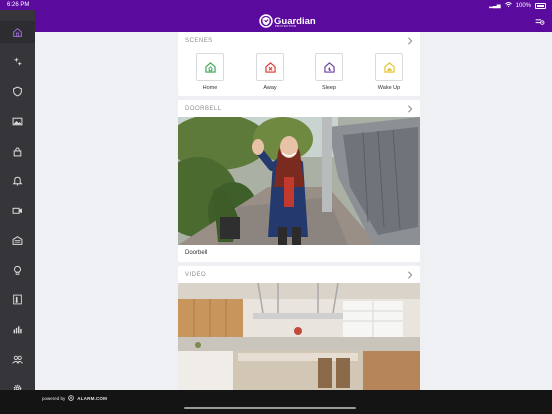 This screenshot has width=552, height=414. I want to click on scene-away-button: Away, so click(270, 72).